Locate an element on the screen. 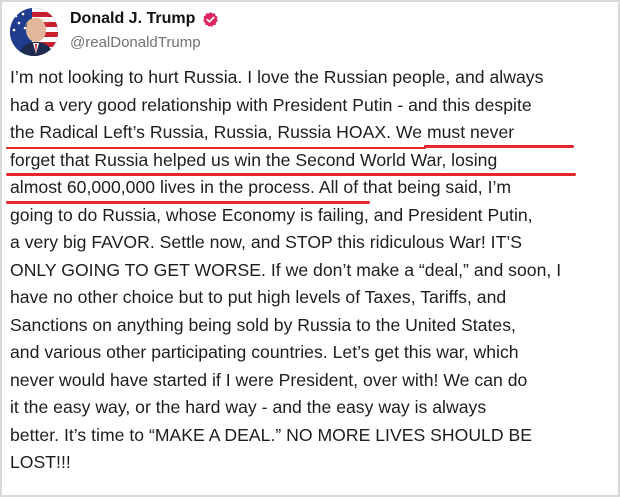 This screenshot has width=620, height=497. flag-portrait-avatar-icon is located at coordinates (34, 32).